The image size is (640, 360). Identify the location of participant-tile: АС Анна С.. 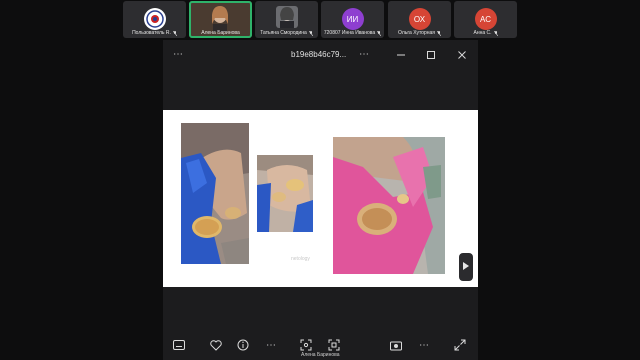
(485, 19).